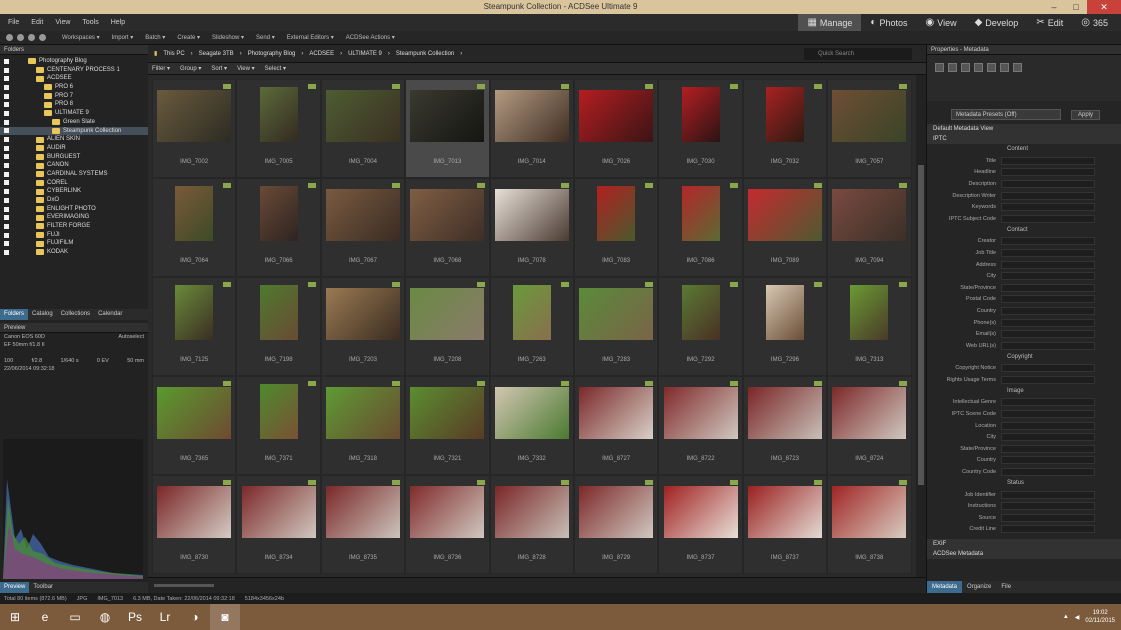 This screenshot has height=630, width=1121. I want to click on folder-item: ALIEN SKIN, so click(74, 139).